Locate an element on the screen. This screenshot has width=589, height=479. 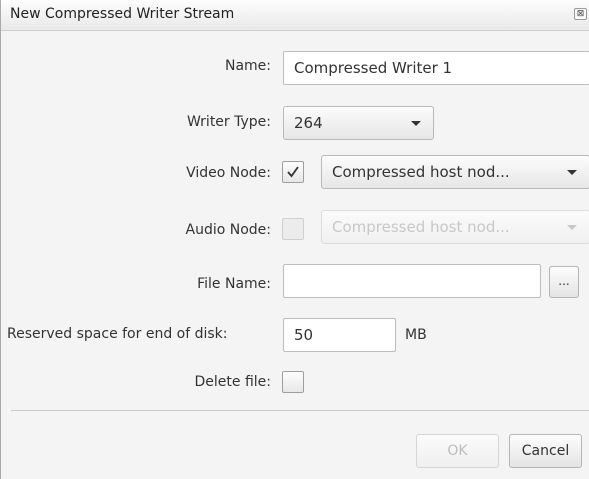
file-name-label: File Name: is located at coordinates (234, 284).